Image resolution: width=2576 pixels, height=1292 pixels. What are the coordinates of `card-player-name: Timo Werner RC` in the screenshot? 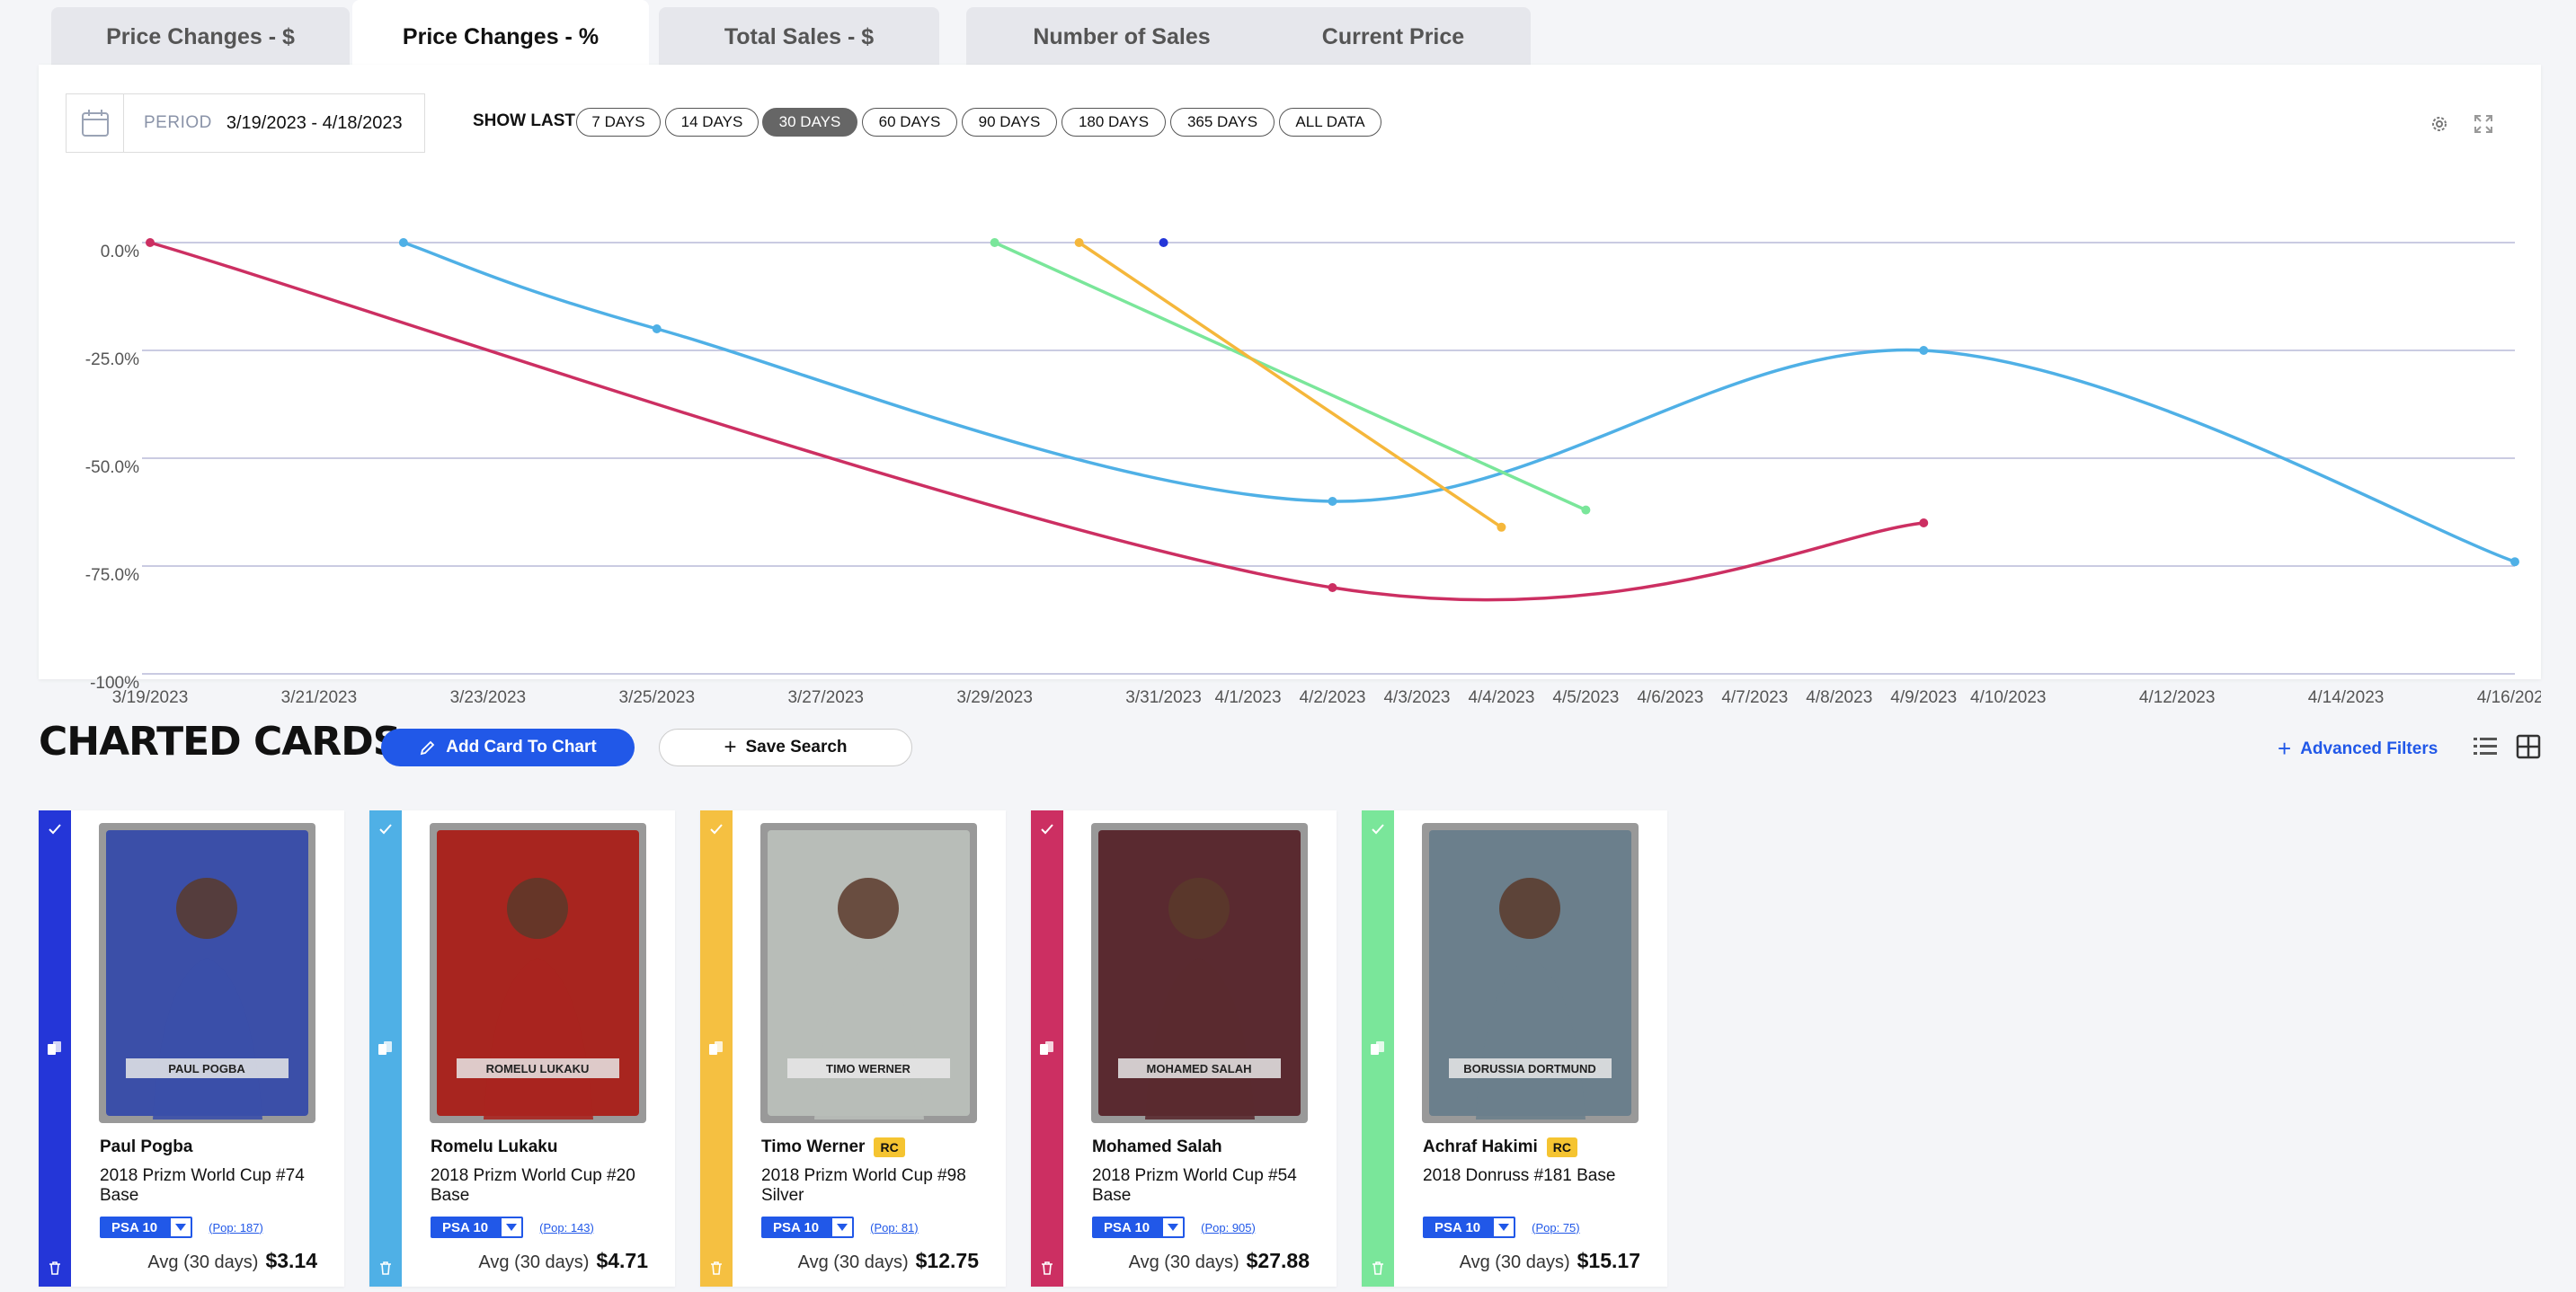 It's located at (833, 1147).